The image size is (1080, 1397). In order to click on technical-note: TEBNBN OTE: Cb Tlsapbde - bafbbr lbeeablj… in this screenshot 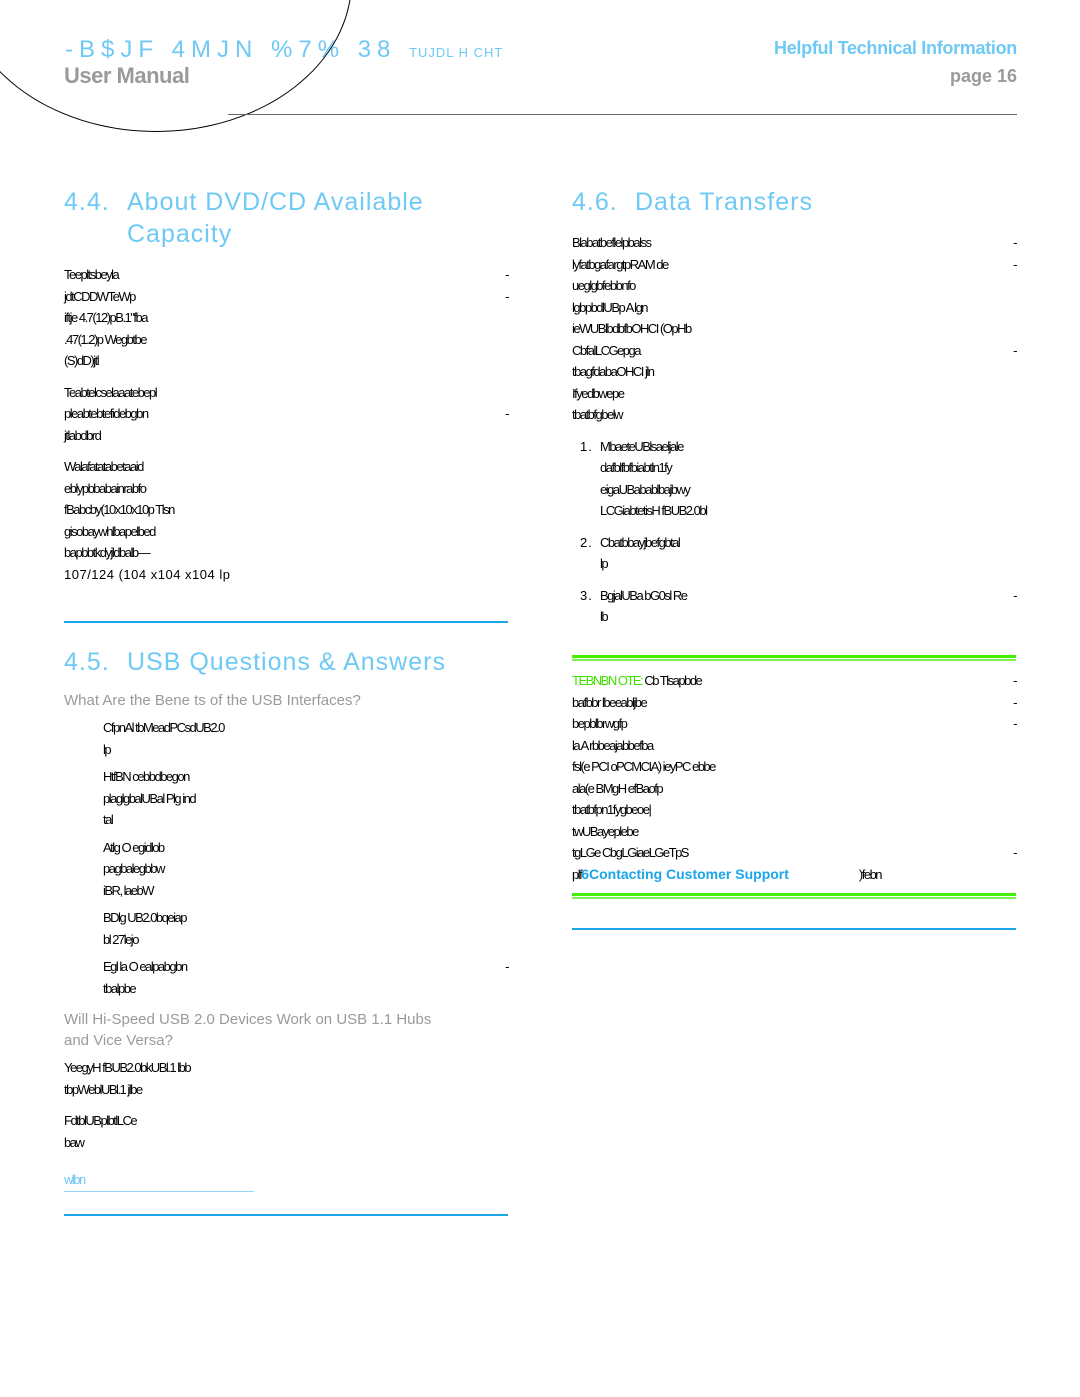, I will do `click(794, 777)`.